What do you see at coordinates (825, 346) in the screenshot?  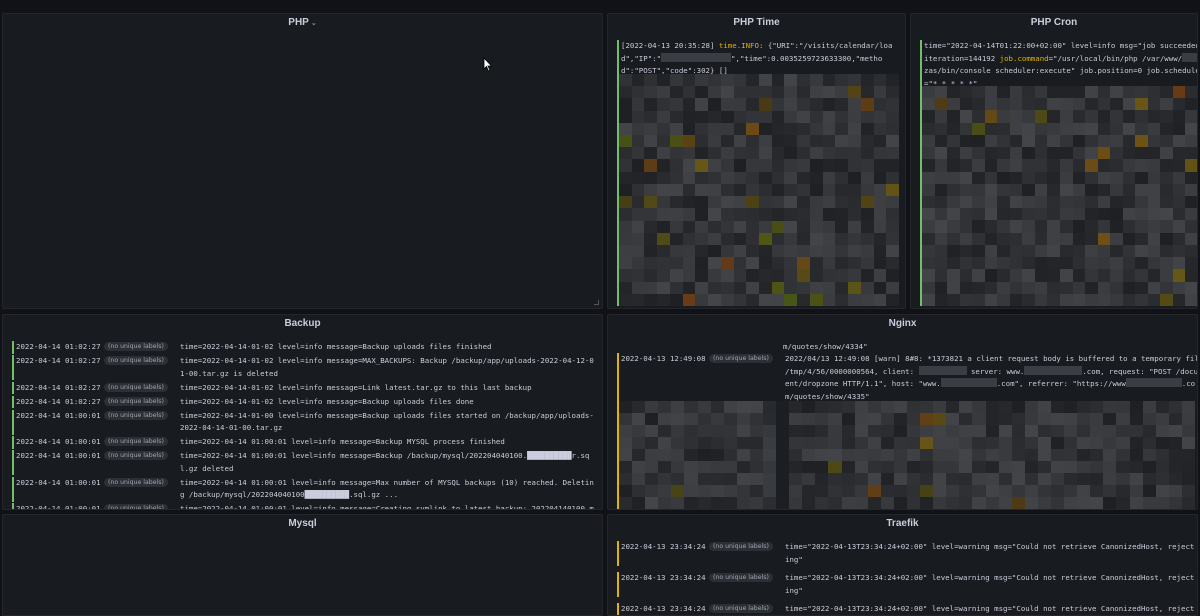 I see `log-continuation: m/quotes/show/4334"` at bounding box center [825, 346].